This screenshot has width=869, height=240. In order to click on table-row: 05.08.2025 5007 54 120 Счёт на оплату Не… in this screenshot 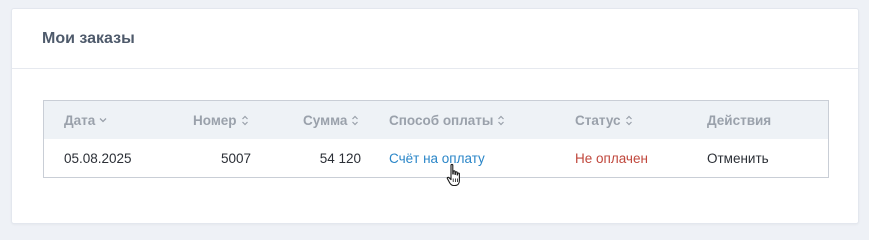, I will do `click(436, 158)`.